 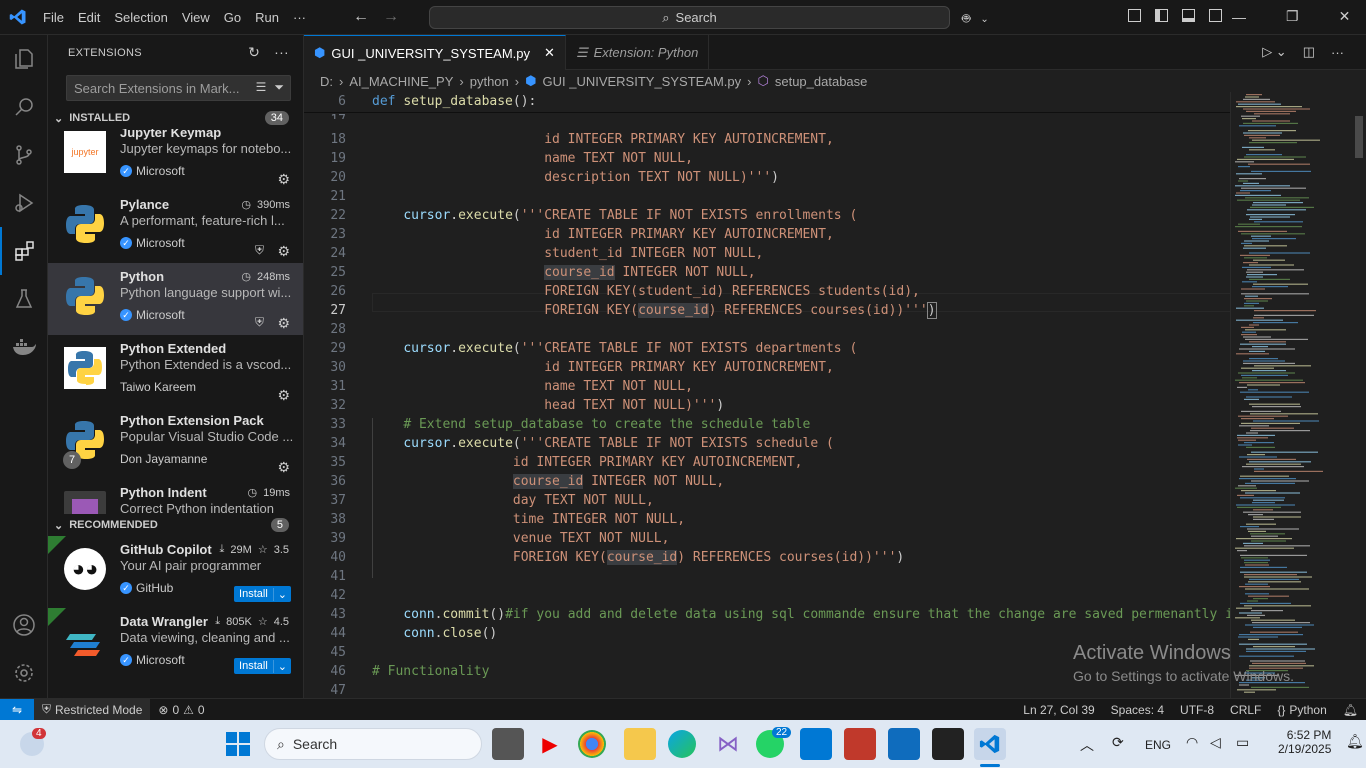 I want to click on restore-icon: ❐, so click(x=1292, y=16).